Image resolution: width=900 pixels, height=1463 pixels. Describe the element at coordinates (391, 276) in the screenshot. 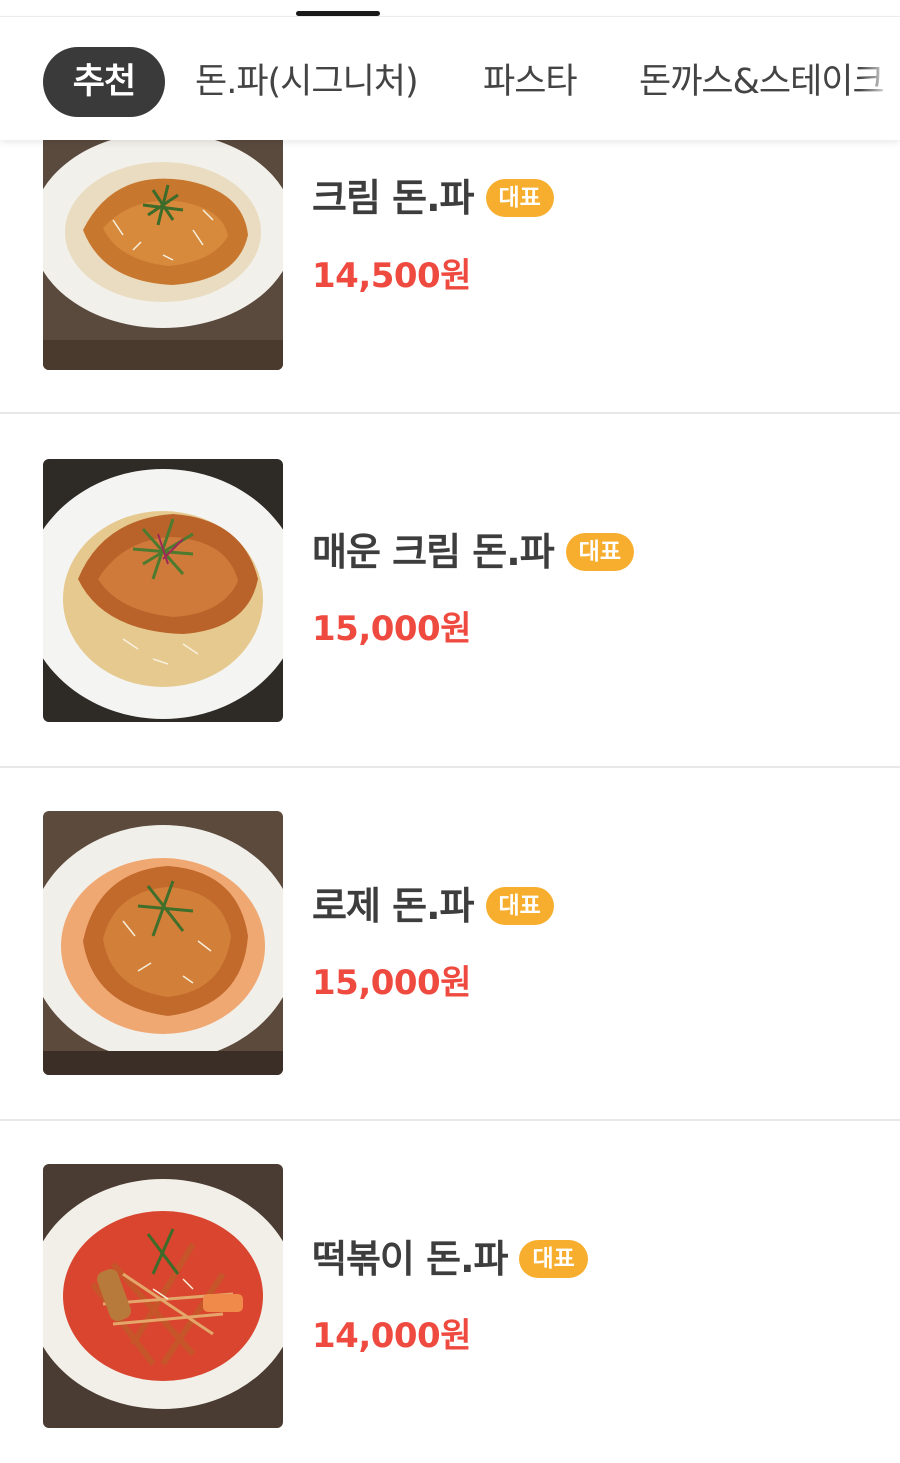

I see `menu-item-price: 14,500원` at that location.